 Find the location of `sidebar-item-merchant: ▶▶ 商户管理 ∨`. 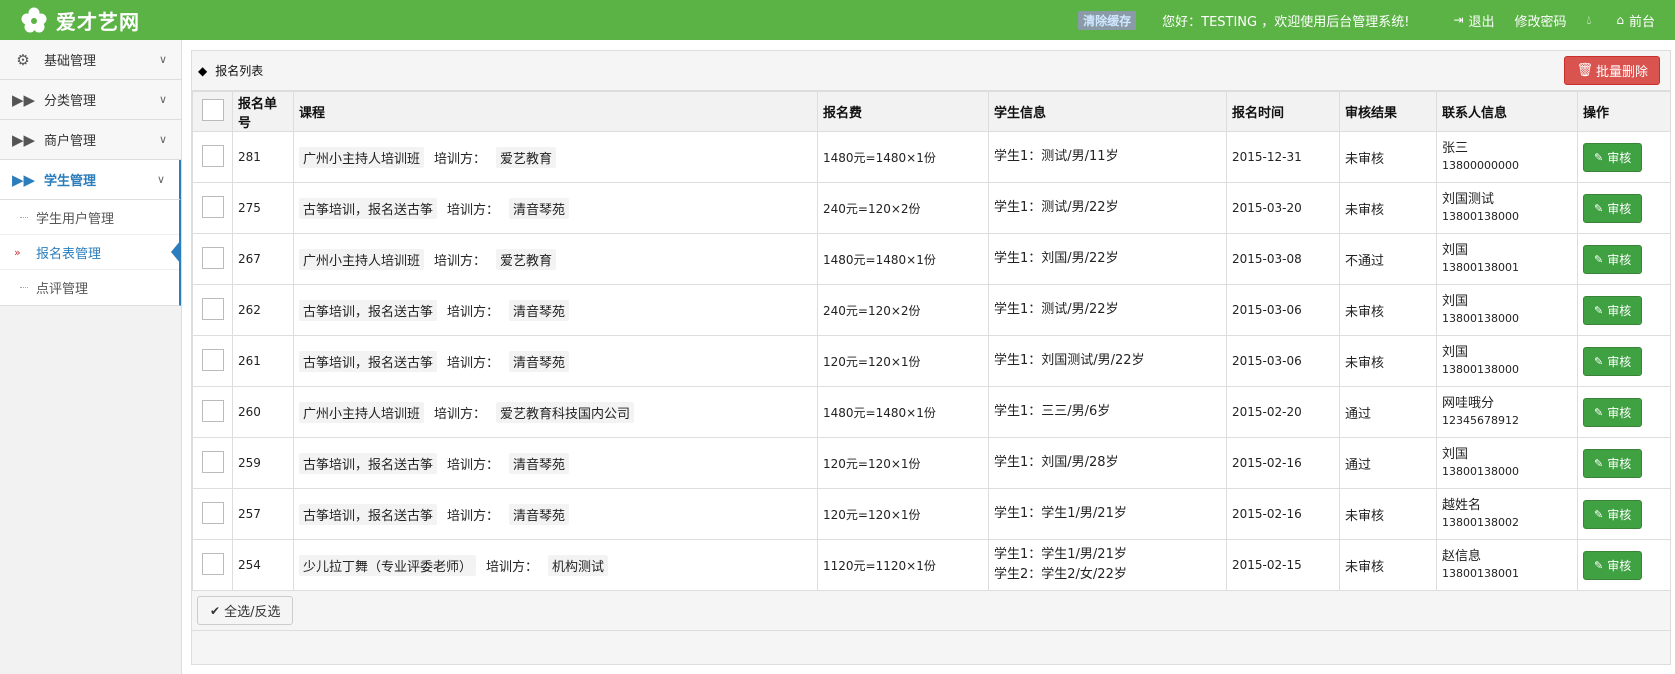

sidebar-item-merchant: ▶▶ 商户管理 ∨ is located at coordinates (90, 140).